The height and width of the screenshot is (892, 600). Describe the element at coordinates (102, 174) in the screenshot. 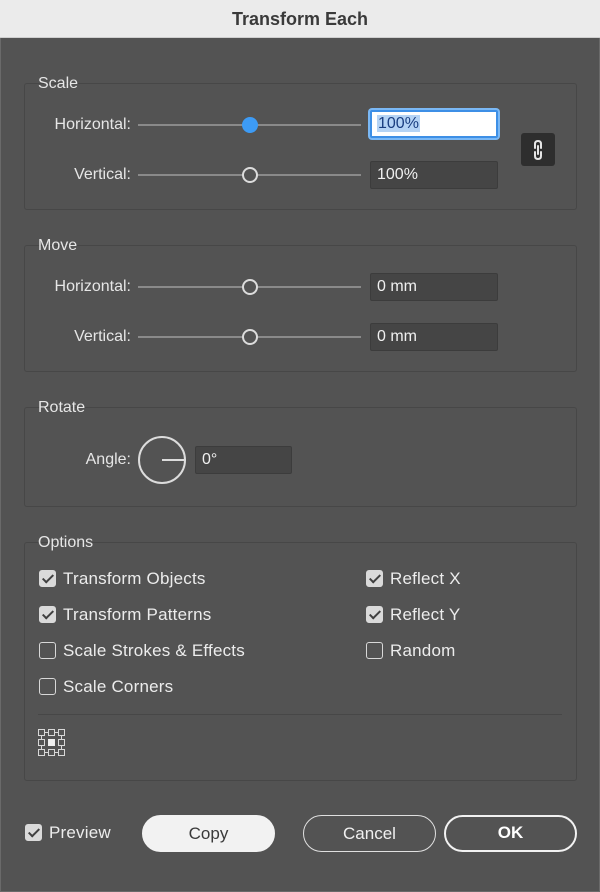

I see `scale-vertical-label: Vertical:` at that location.